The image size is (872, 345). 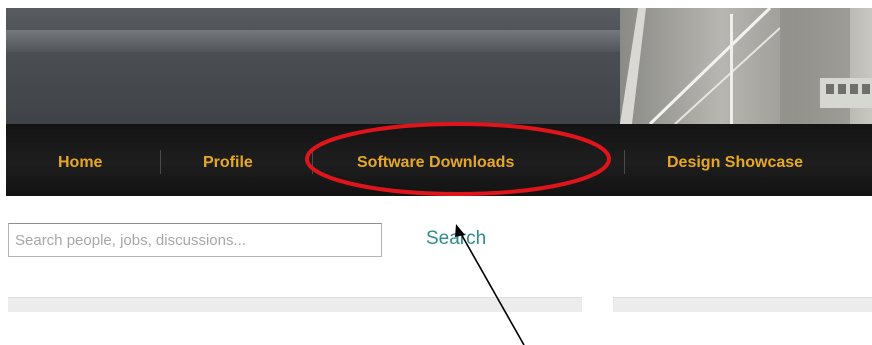 What do you see at coordinates (436, 4) in the screenshot?
I see `banner-top-border` at bounding box center [436, 4].